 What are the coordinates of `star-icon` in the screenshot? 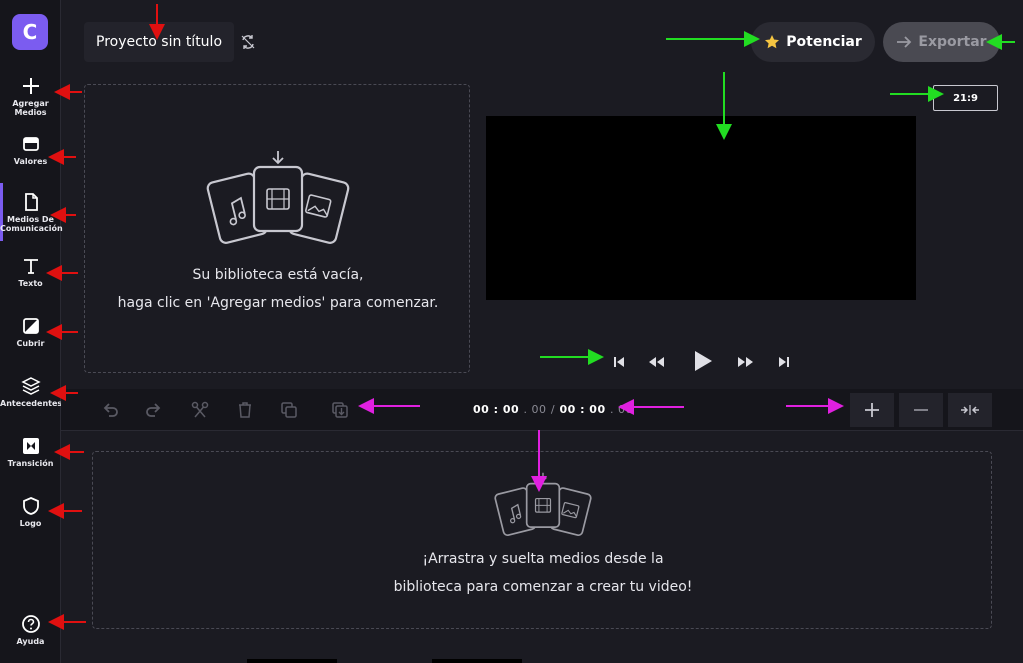 It's located at (772, 42).